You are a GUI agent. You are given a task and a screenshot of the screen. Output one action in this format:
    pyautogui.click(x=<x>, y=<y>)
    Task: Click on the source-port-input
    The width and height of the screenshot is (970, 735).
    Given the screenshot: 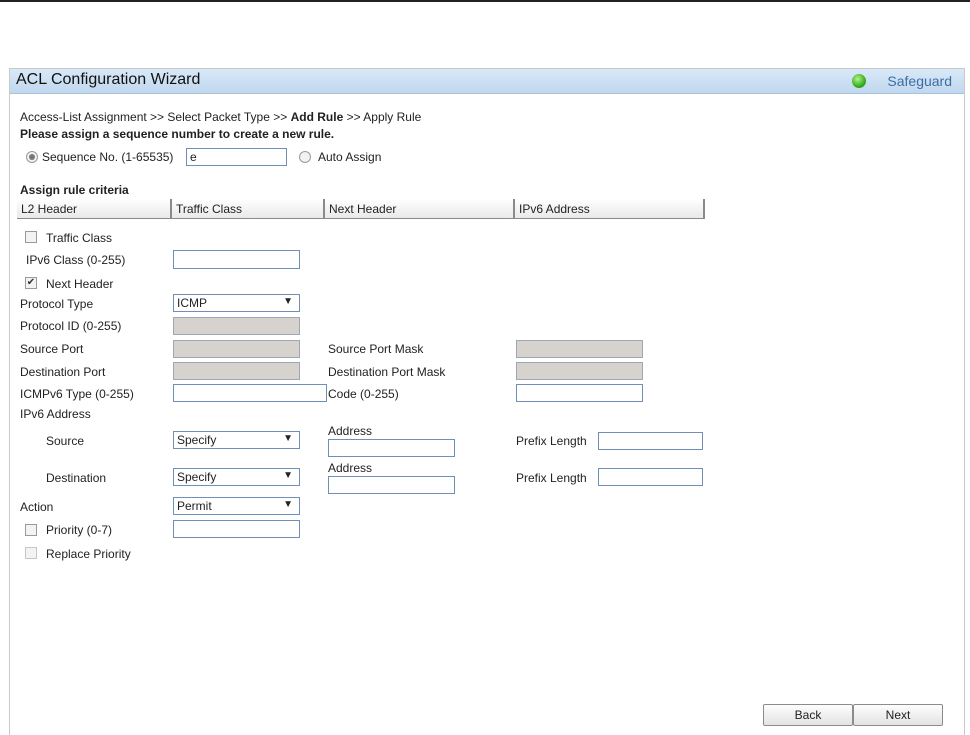 What is the action you would take?
    pyautogui.click(x=236, y=349)
    